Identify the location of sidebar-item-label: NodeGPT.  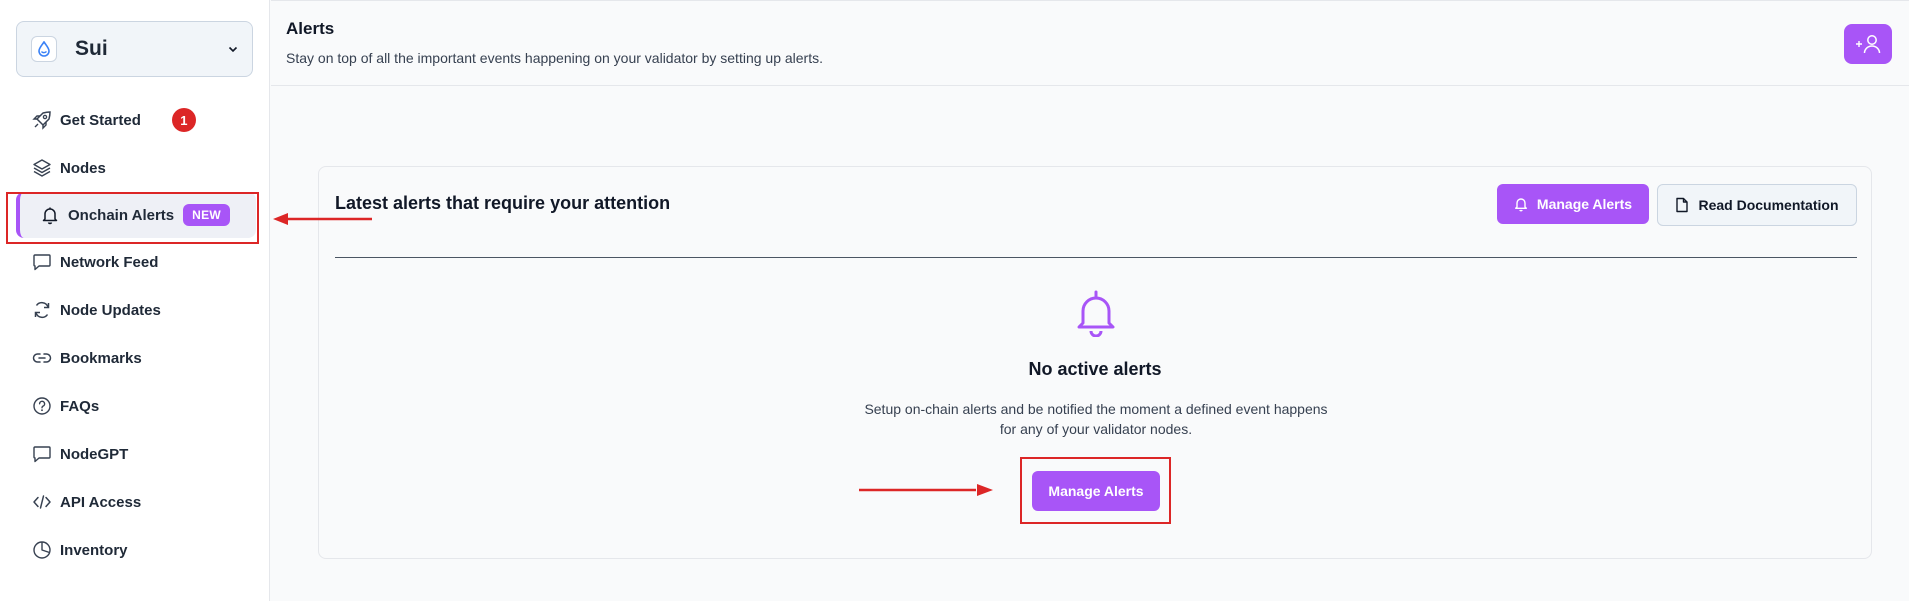
(94, 454).